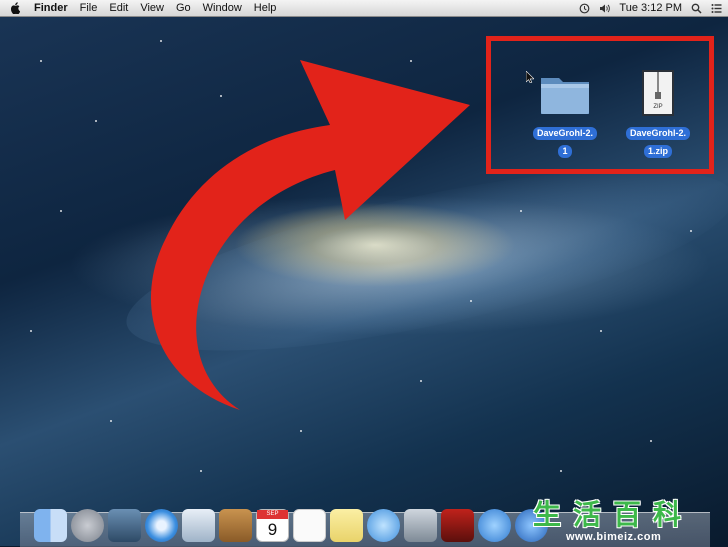  I want to click on menu-extras: Tue 3:12 PM, so click(650, 8).